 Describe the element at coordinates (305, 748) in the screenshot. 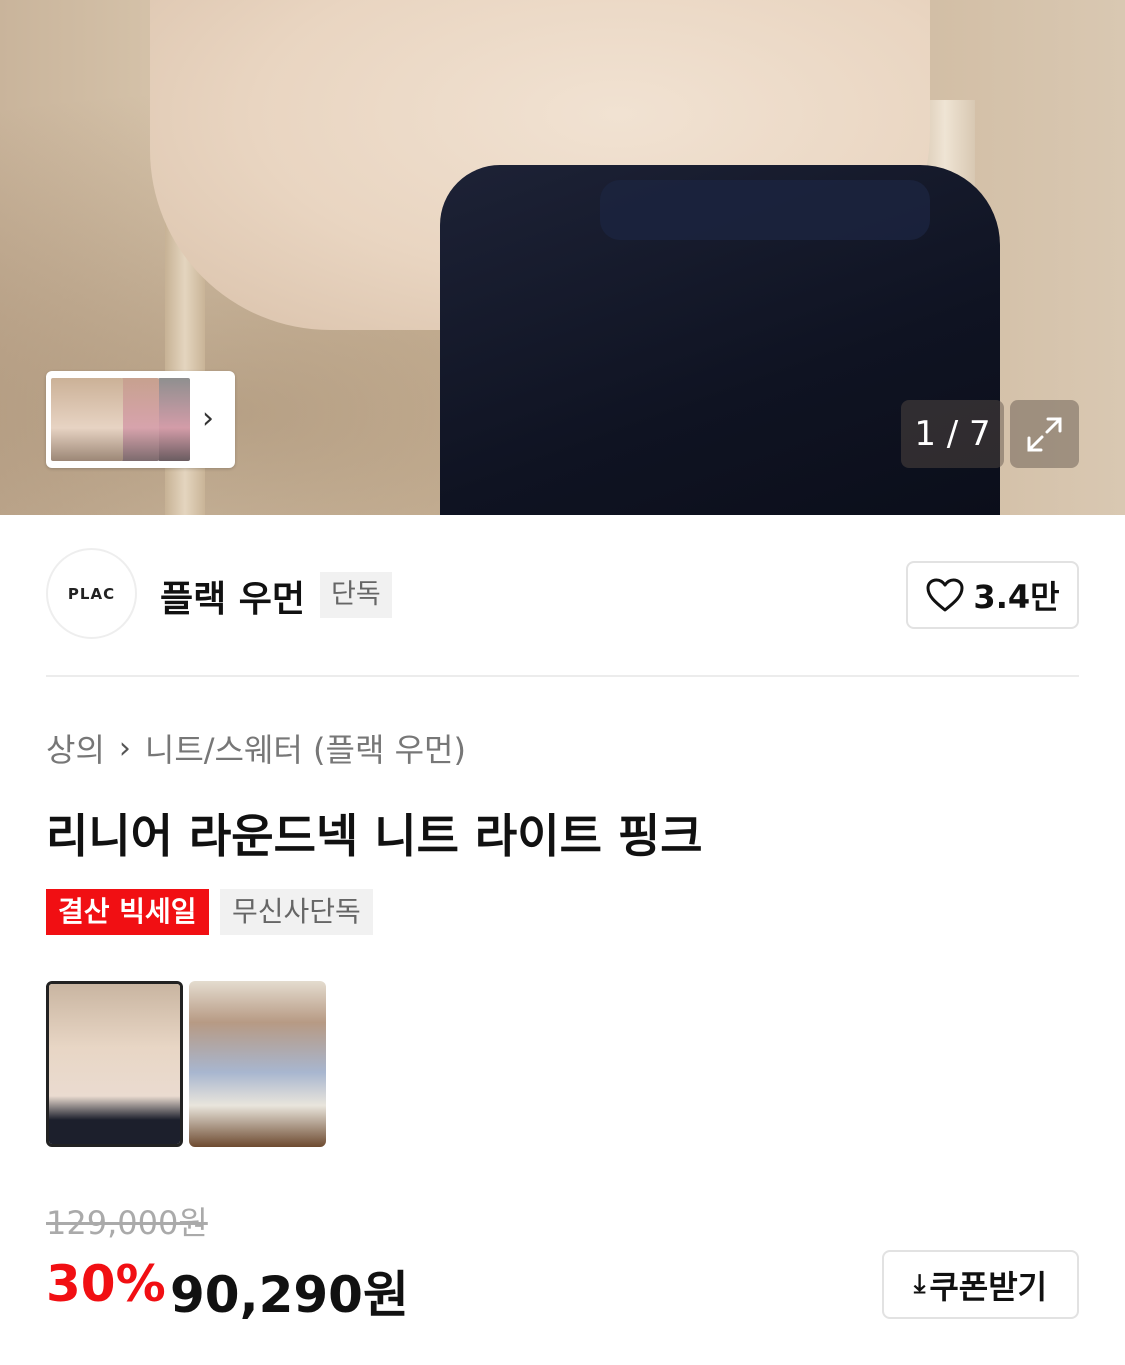

I see `breadcrumb-subcategory: 니트/스웨터 (플랙 우먼)` at that location.